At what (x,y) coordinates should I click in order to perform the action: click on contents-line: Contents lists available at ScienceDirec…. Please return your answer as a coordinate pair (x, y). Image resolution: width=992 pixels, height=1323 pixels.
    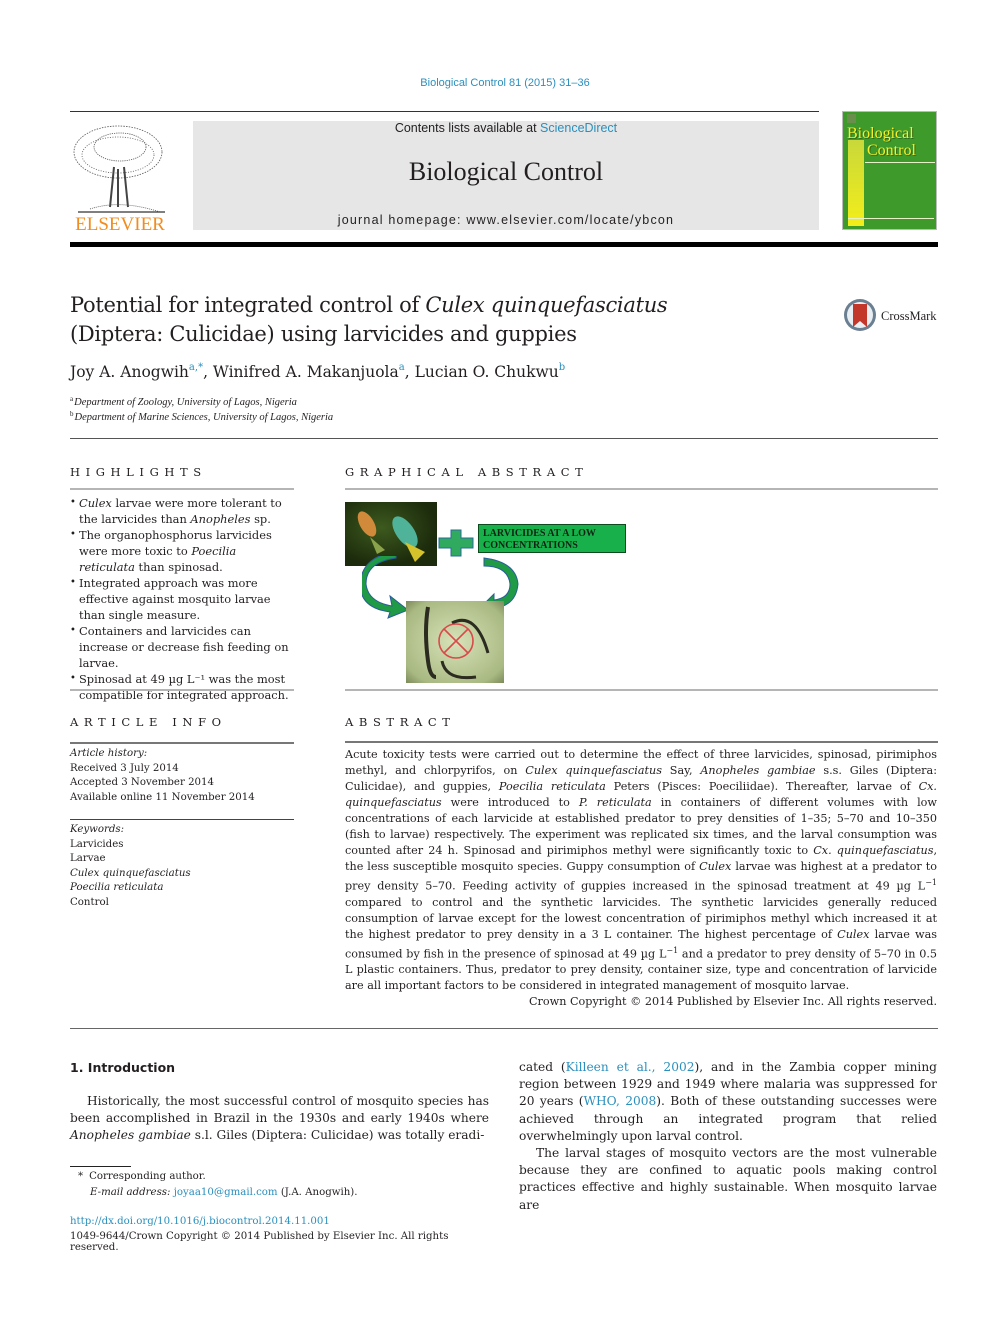
    Looking at the image, I should click on (506, 128).